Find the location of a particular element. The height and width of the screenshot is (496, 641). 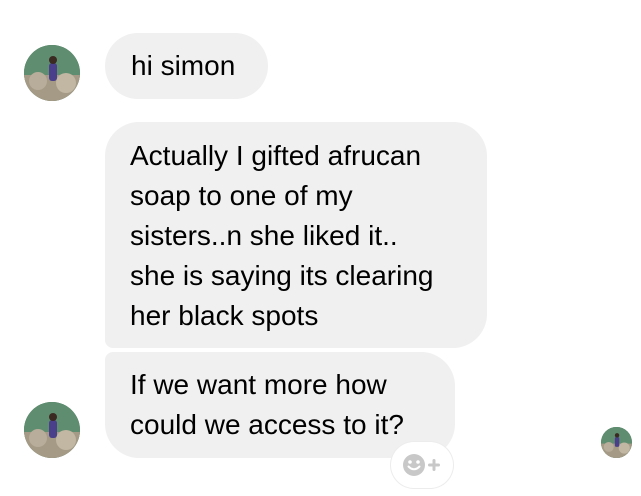

add-reaction-icon is located at coordinates (421, 465).